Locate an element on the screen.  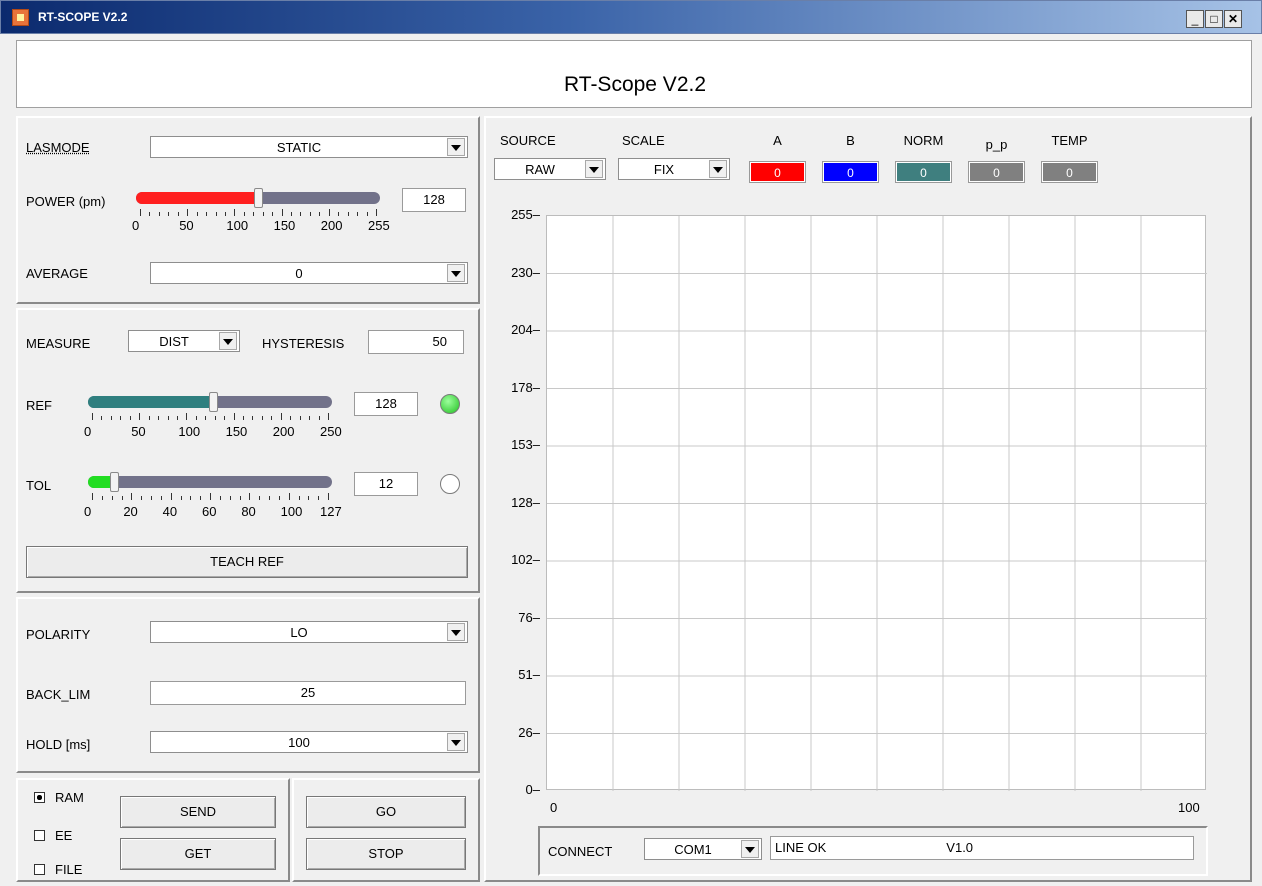
app-title: RT-Scope V2.2 is located at coordinates (635, 84).